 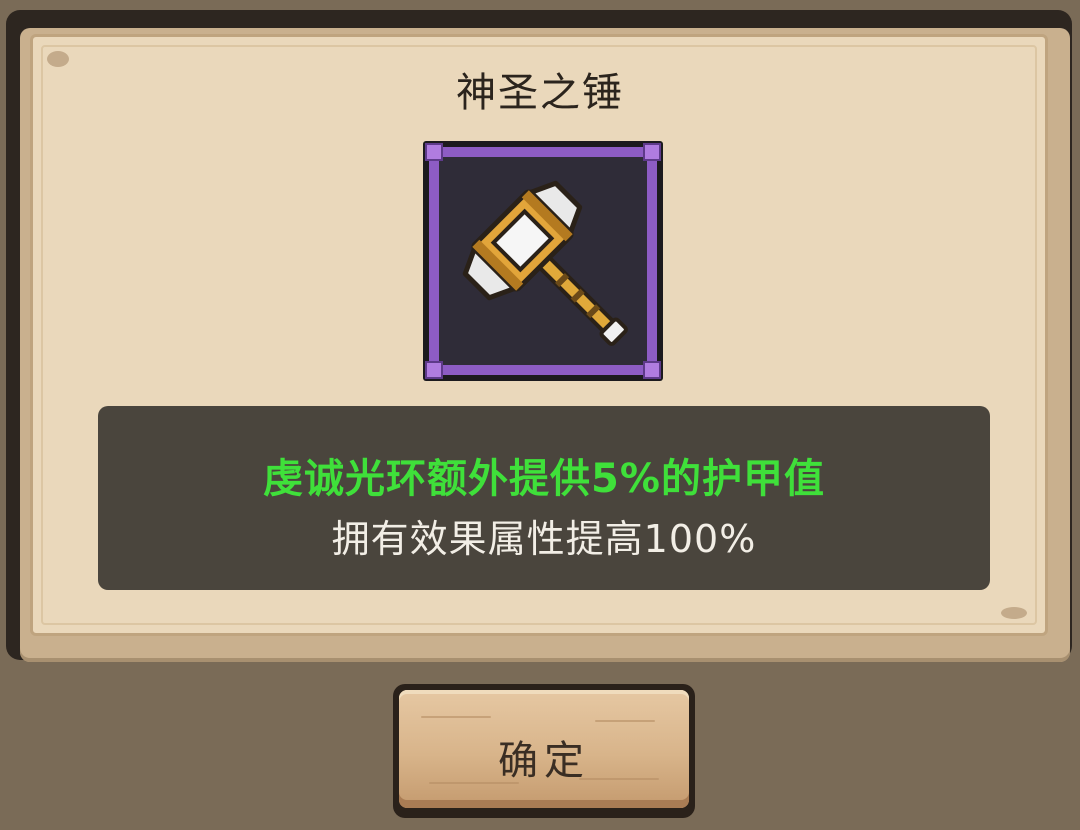 I want to click on effect-text: 虔诚光环额外提供5%的护甲值, so click(x=544, y=479).